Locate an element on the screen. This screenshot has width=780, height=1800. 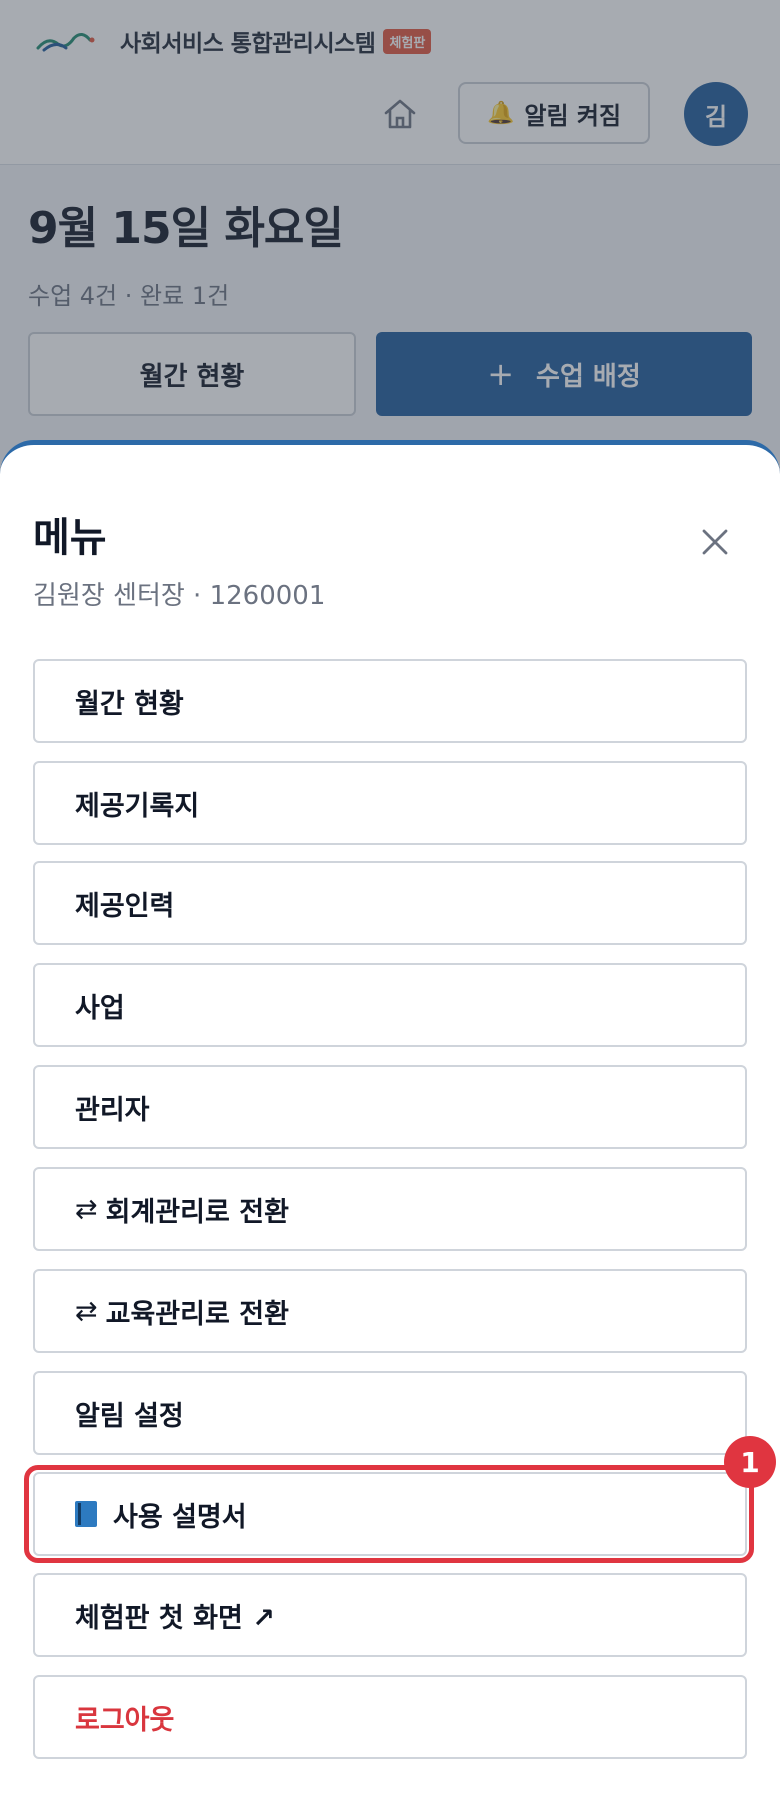
menu-item-label: 제공인력 is located at coordinates (125, 906).